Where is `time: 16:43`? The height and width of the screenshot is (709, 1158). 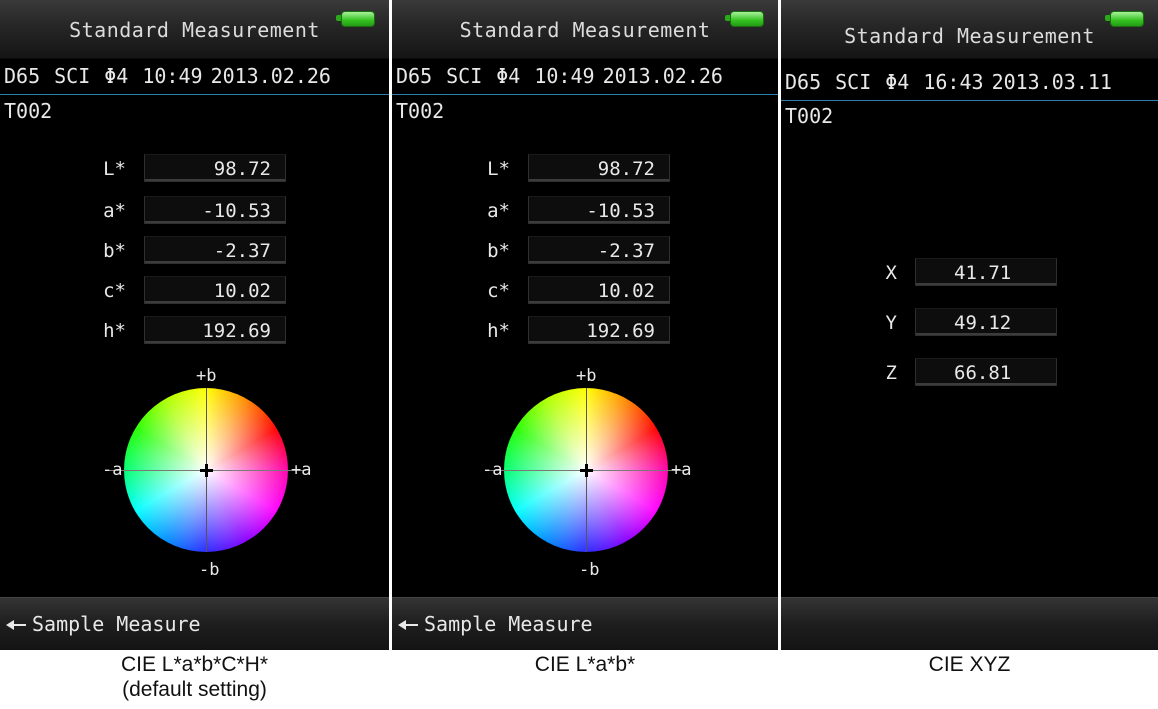
time: 16:43 is located at coordinates (953, 82).